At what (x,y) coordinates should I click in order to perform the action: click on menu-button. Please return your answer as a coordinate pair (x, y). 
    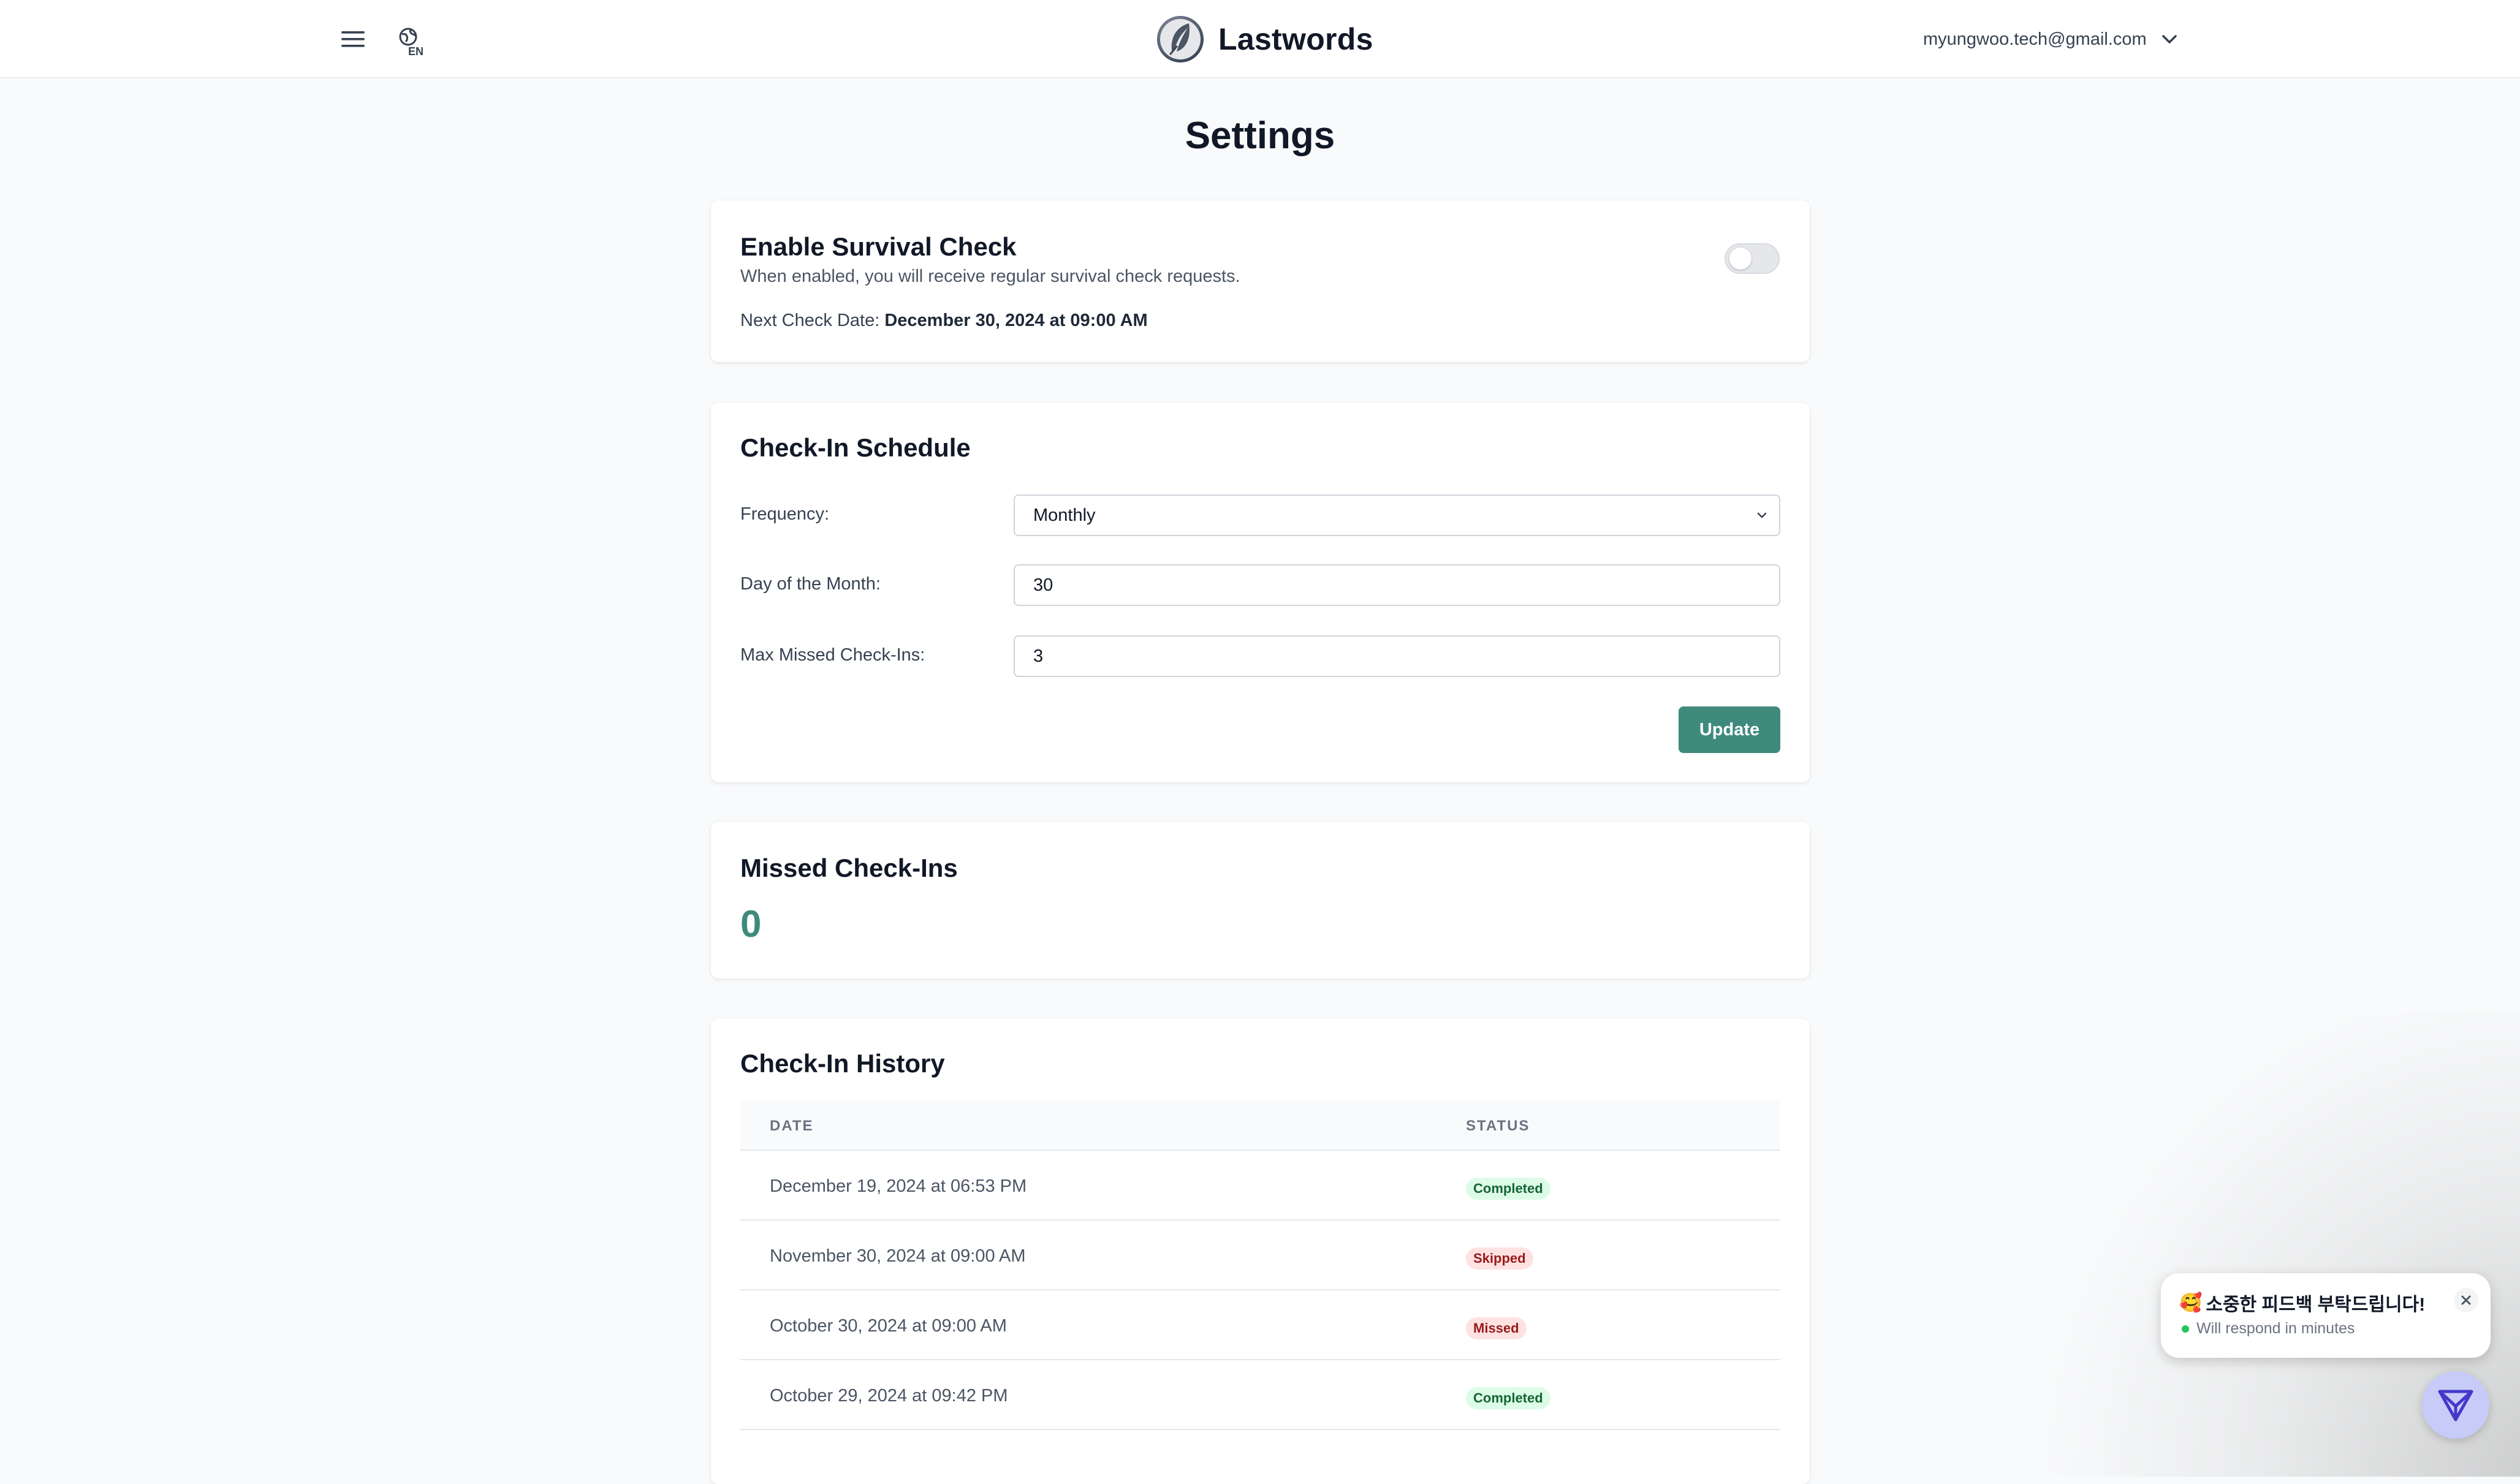
    Looking at the image, I should click on (353, 39).